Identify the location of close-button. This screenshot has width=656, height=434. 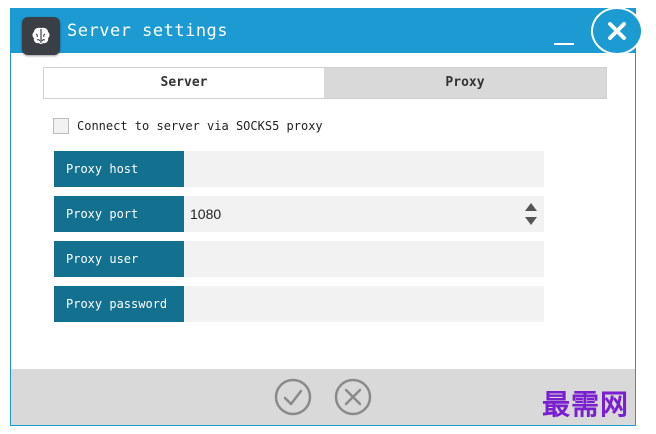
(617, 31).